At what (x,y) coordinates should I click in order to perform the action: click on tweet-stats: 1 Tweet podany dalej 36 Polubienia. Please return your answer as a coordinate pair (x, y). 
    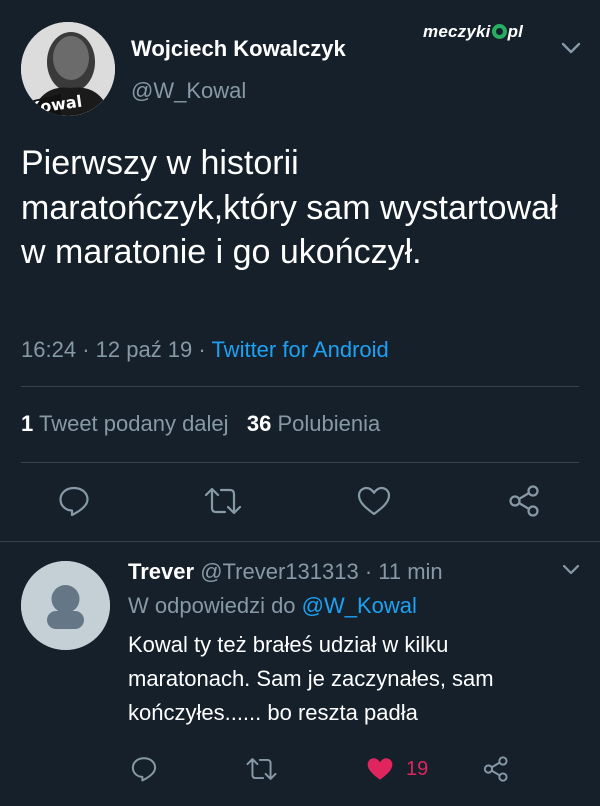
    Looking at the image, I should click on (200, 424).